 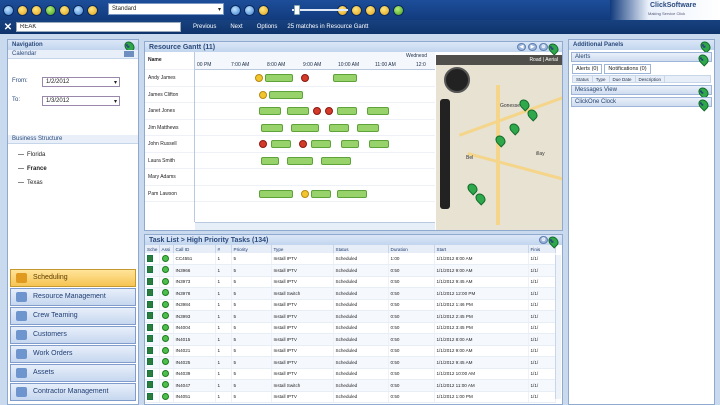 What do you see at coordinates (73, 278) in the screenshot?
I see `nav-scheduling: Scheduling` at bounding box center [73, 278].